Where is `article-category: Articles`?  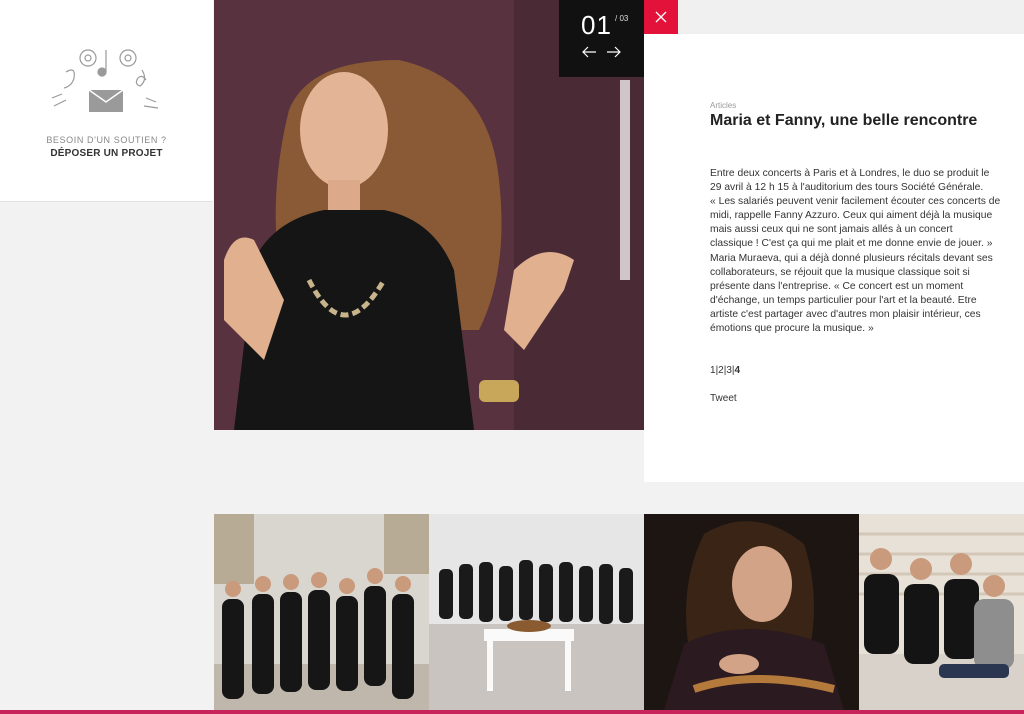 article-category: Articles is located at coordinates (723, 105).